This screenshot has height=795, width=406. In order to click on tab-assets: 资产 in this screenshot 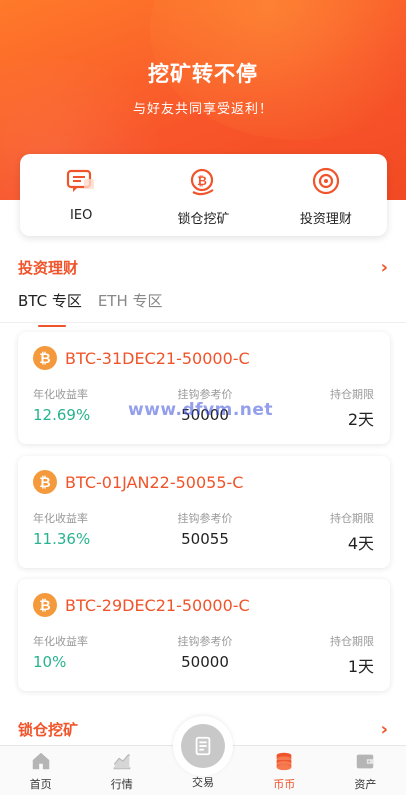, I will do `click(365, 770)`.